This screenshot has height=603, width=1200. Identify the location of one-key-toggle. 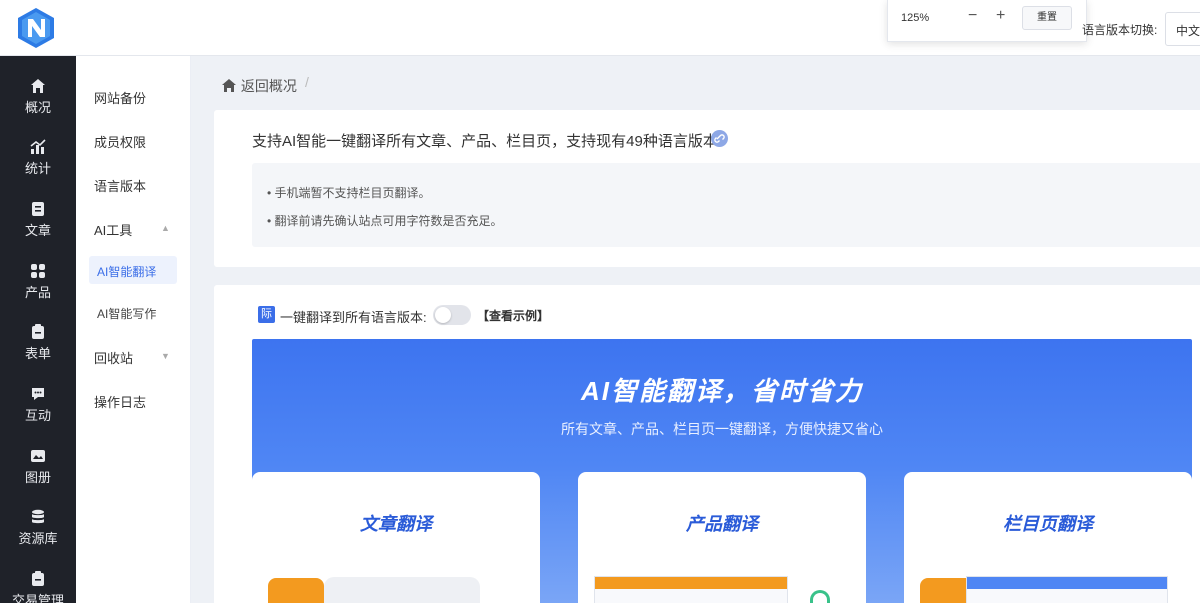
(452, 315).